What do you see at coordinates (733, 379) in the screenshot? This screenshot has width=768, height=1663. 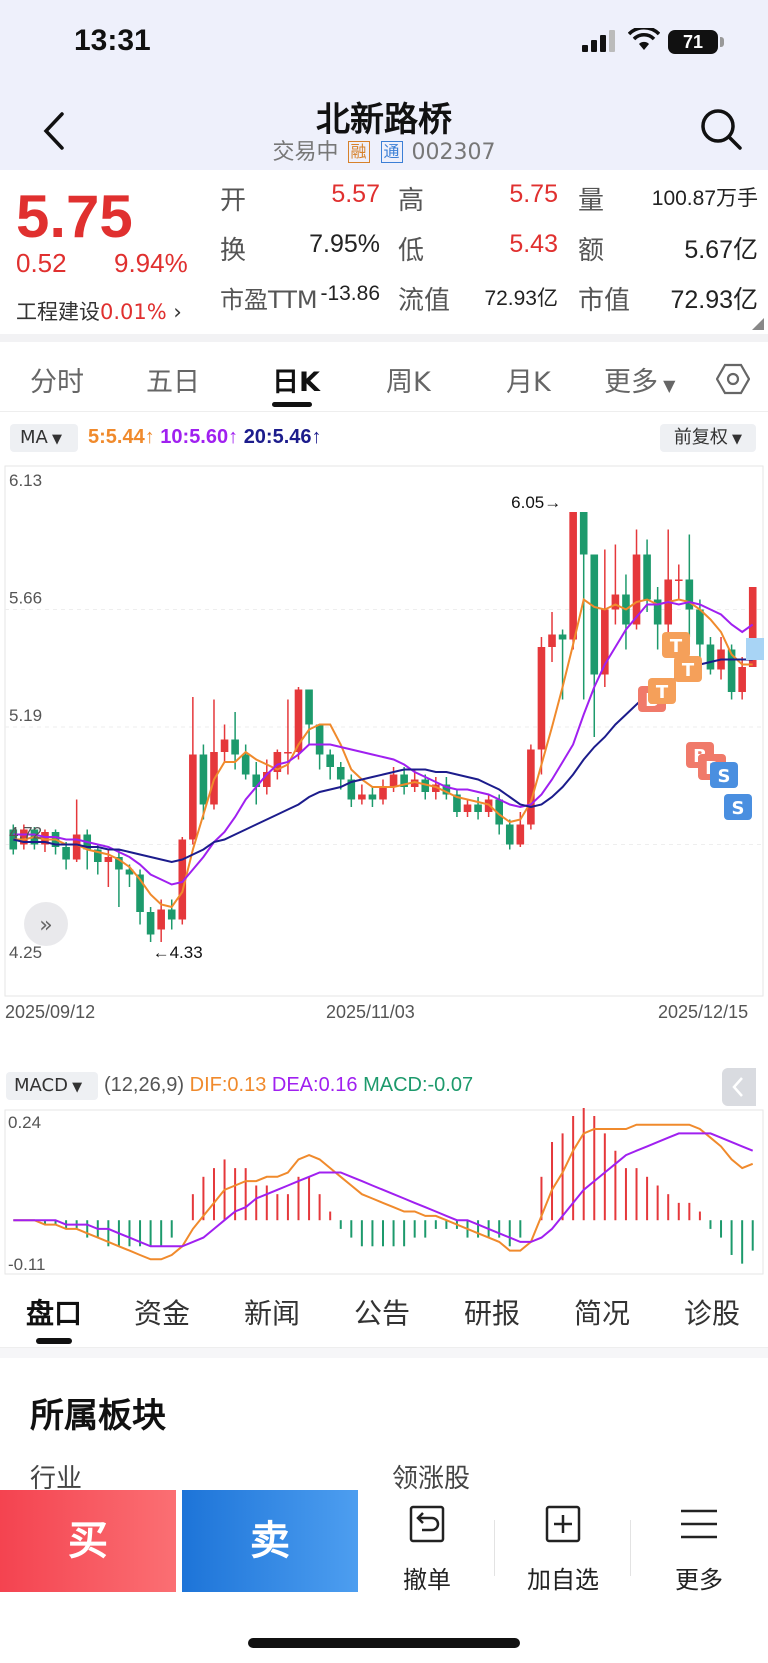 I see `settings-hexagon-icon` at bounding box center [733, 379].